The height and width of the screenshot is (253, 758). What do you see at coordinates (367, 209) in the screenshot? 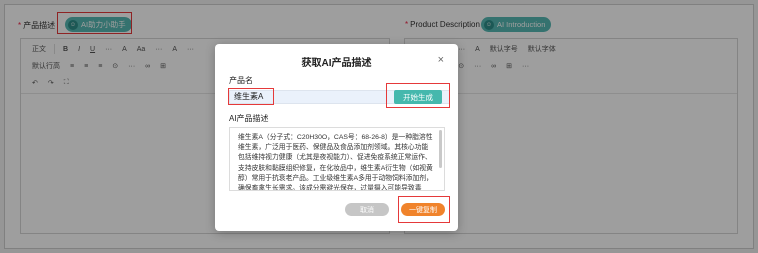
I see `cancel-button: 取消` at bounding box center [367, 209].